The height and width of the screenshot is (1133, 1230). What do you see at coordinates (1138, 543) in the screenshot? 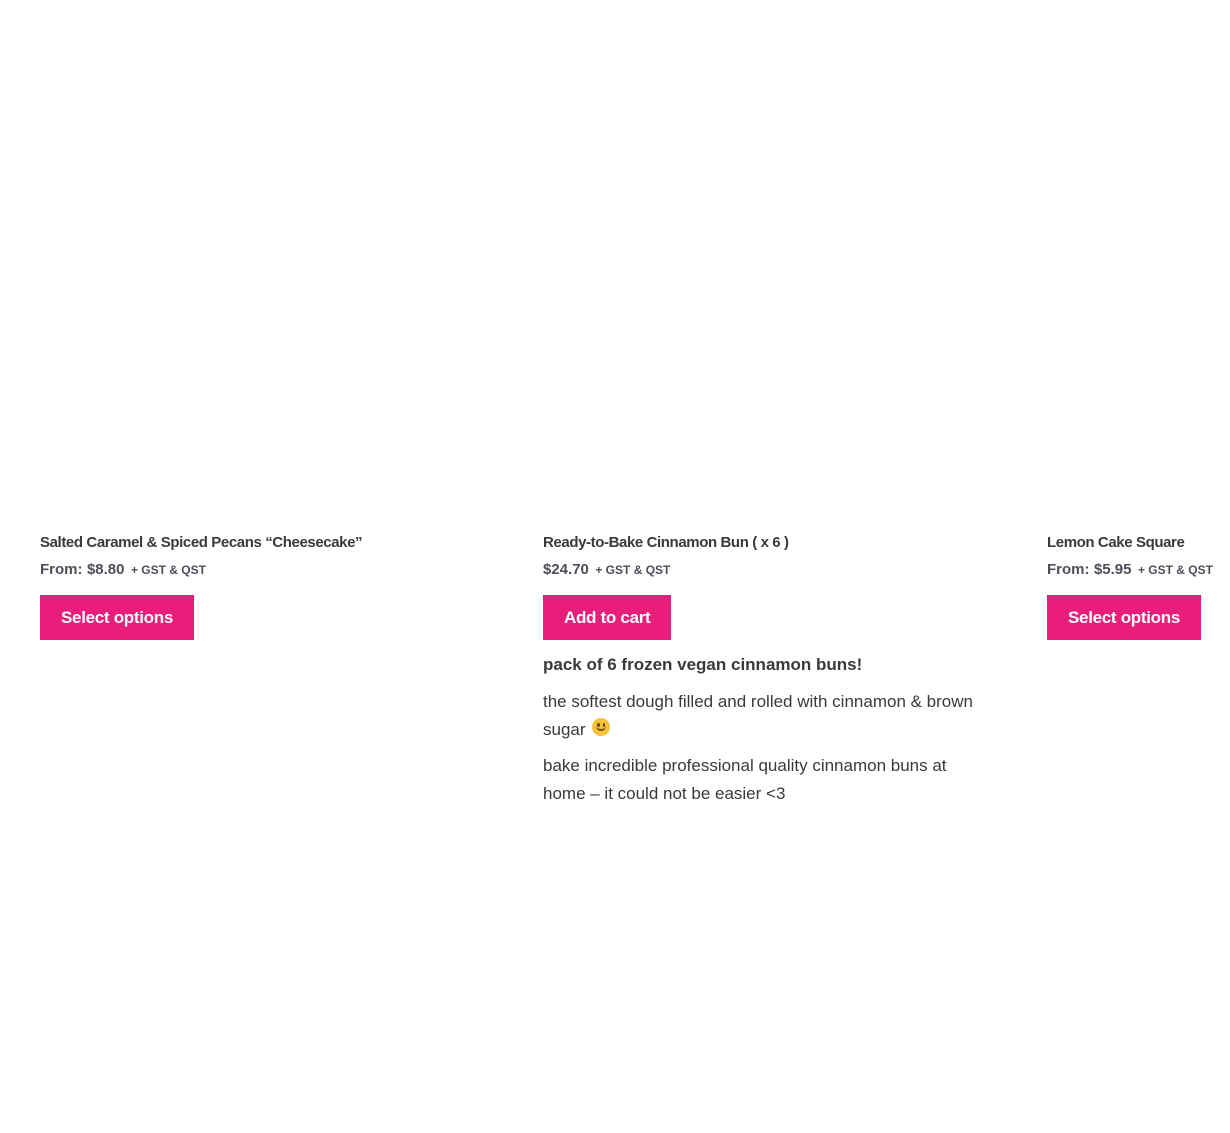
I see `product-title: Lemon Cake Square` at bounding box center [1138, 543].